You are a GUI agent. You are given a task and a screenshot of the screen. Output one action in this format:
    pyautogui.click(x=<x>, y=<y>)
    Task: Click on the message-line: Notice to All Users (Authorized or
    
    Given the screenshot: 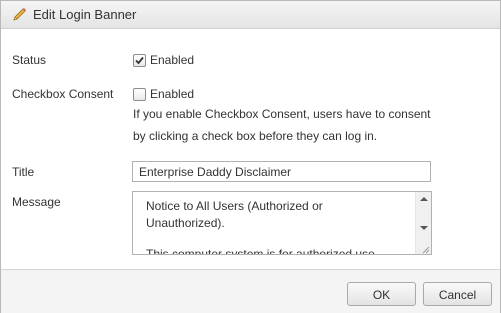 What is the action you would take?
    pyautogui.click(x=234, y=206)
    